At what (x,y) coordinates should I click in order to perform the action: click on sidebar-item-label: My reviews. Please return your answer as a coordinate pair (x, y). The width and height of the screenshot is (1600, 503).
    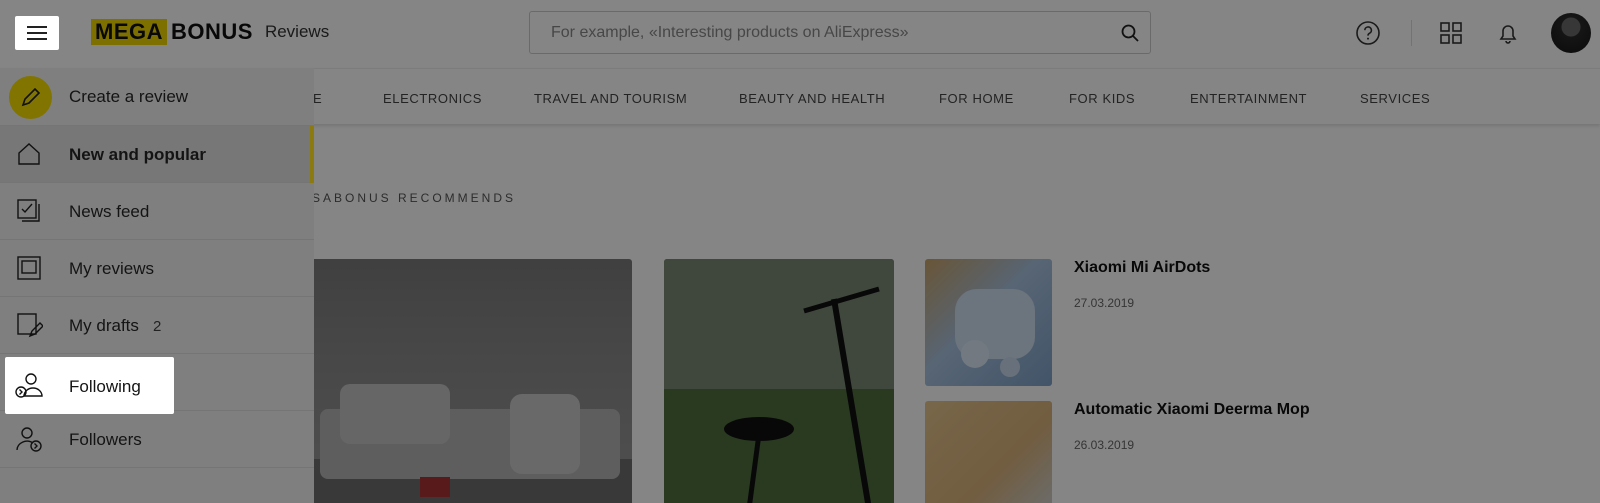
    Looking at the image, I should click on (112, 268).